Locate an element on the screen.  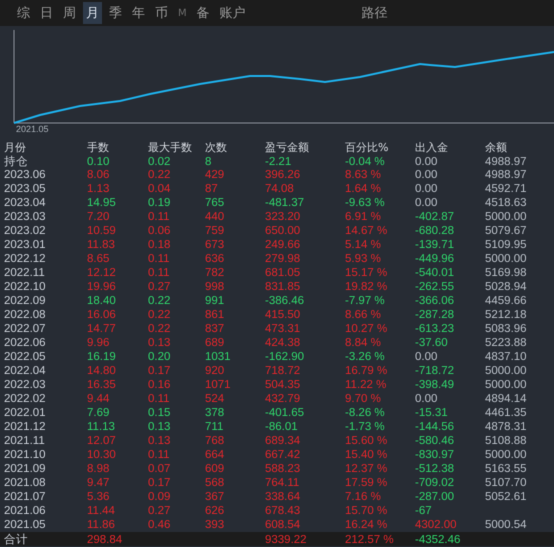
table-cell: 861 is located at coordinates (214, 315).